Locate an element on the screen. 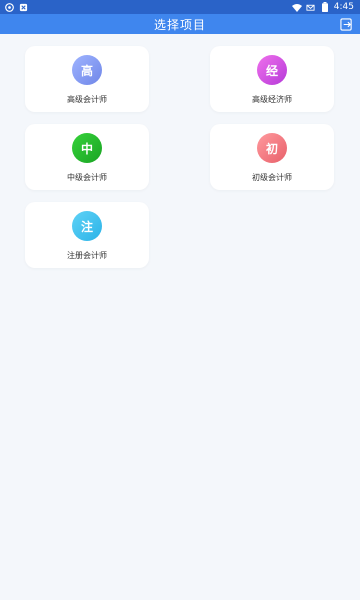 The height and width of the screenshot is (600, 360). app-icon is located at coordinates (23, 7).